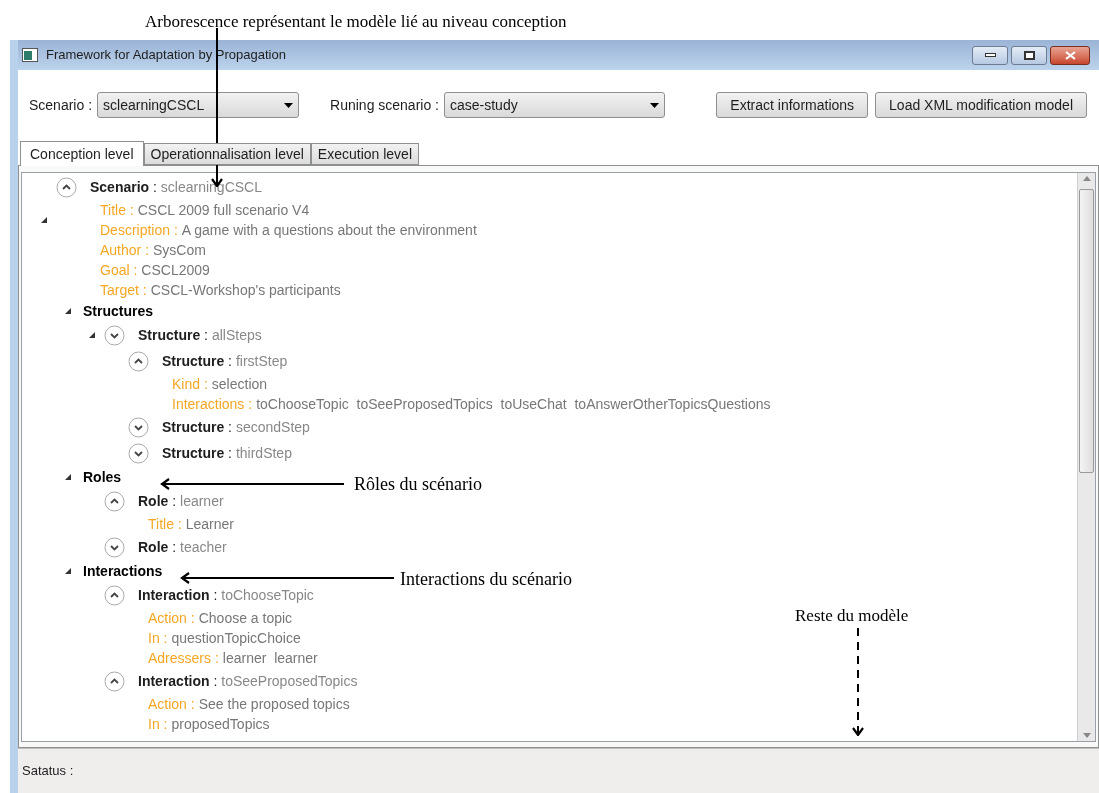  Describe the element at coordinates (239, 384) in the screenshot. I see `property-value: selection` at that location.